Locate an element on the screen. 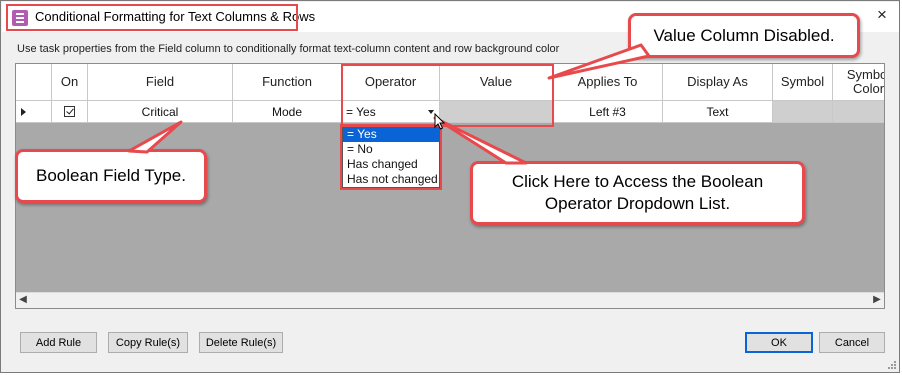 The height and width of the screenshot is (375, 902). cell-operator-select: = Yes is located at coordinates (391, 112).